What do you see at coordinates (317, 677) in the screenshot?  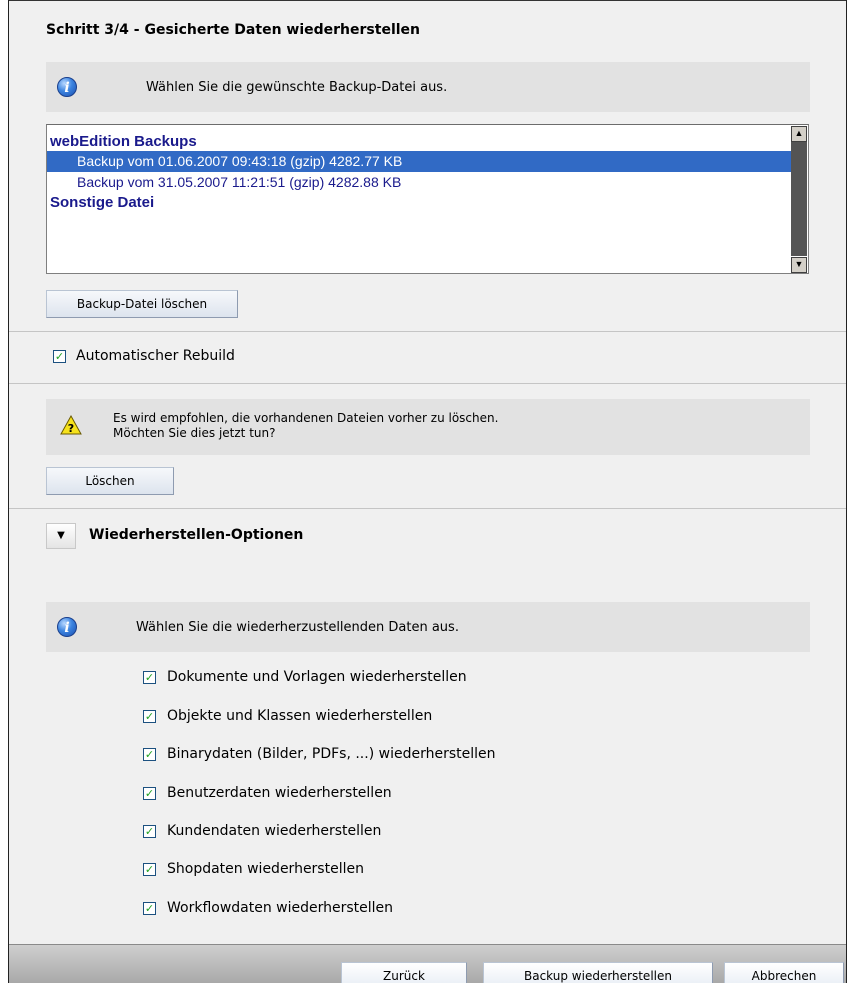 I see `option-label-documents: Dokumente und Vorlagen wiederherstellen` at bounding box center [317, 677].